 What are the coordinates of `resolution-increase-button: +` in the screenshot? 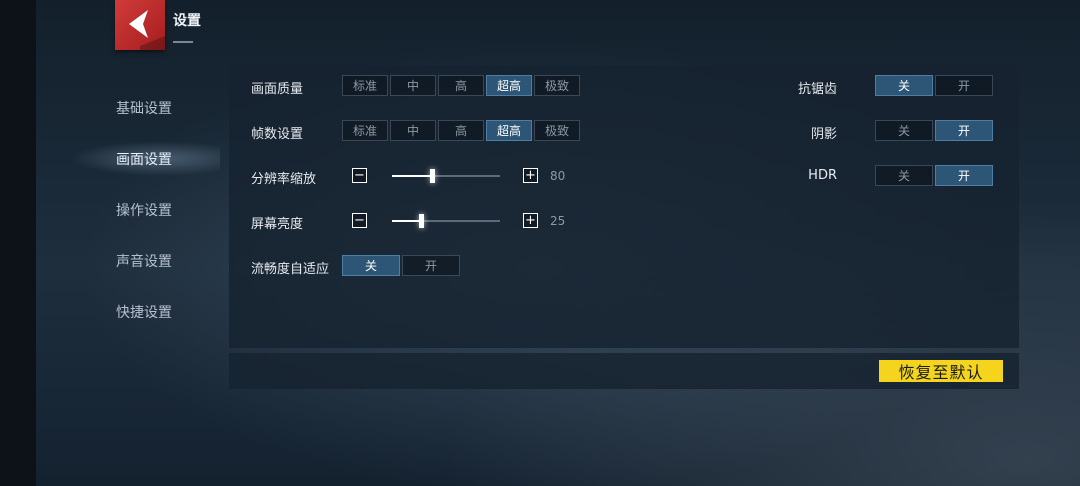 It's located at (530, 175).